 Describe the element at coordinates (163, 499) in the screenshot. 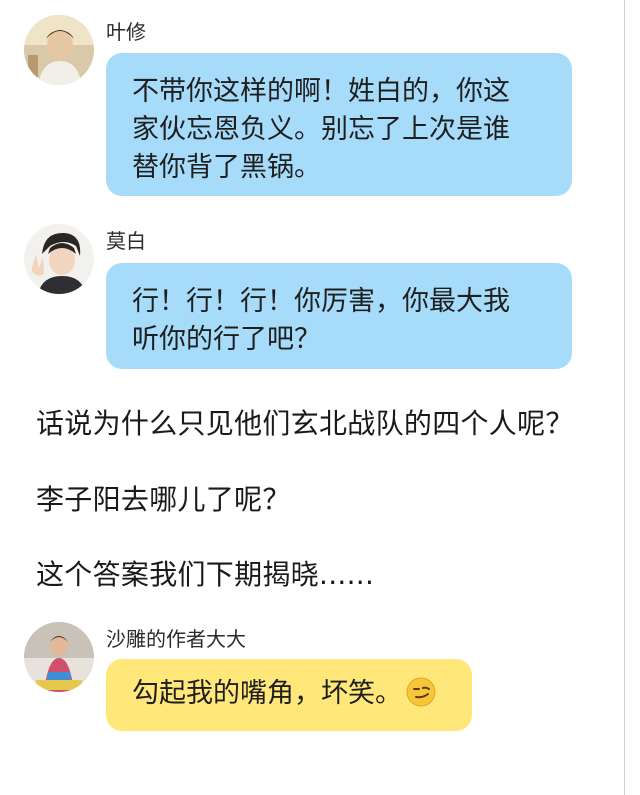

I see `narration-line: 李子阳去哪儿了呢？` at that location.